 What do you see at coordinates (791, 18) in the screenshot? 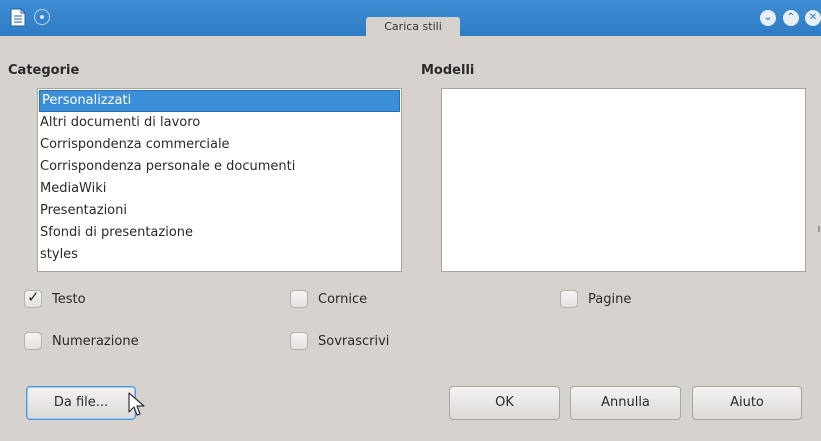
I see `maximize-icon: ⌃` at bounding box center [791, 18].